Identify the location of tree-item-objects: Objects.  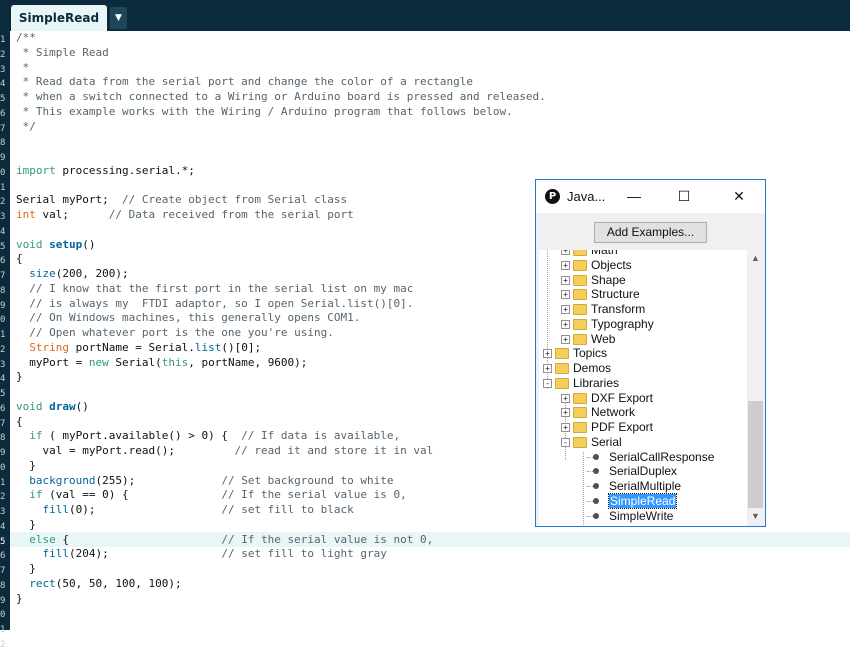
(611, 265).